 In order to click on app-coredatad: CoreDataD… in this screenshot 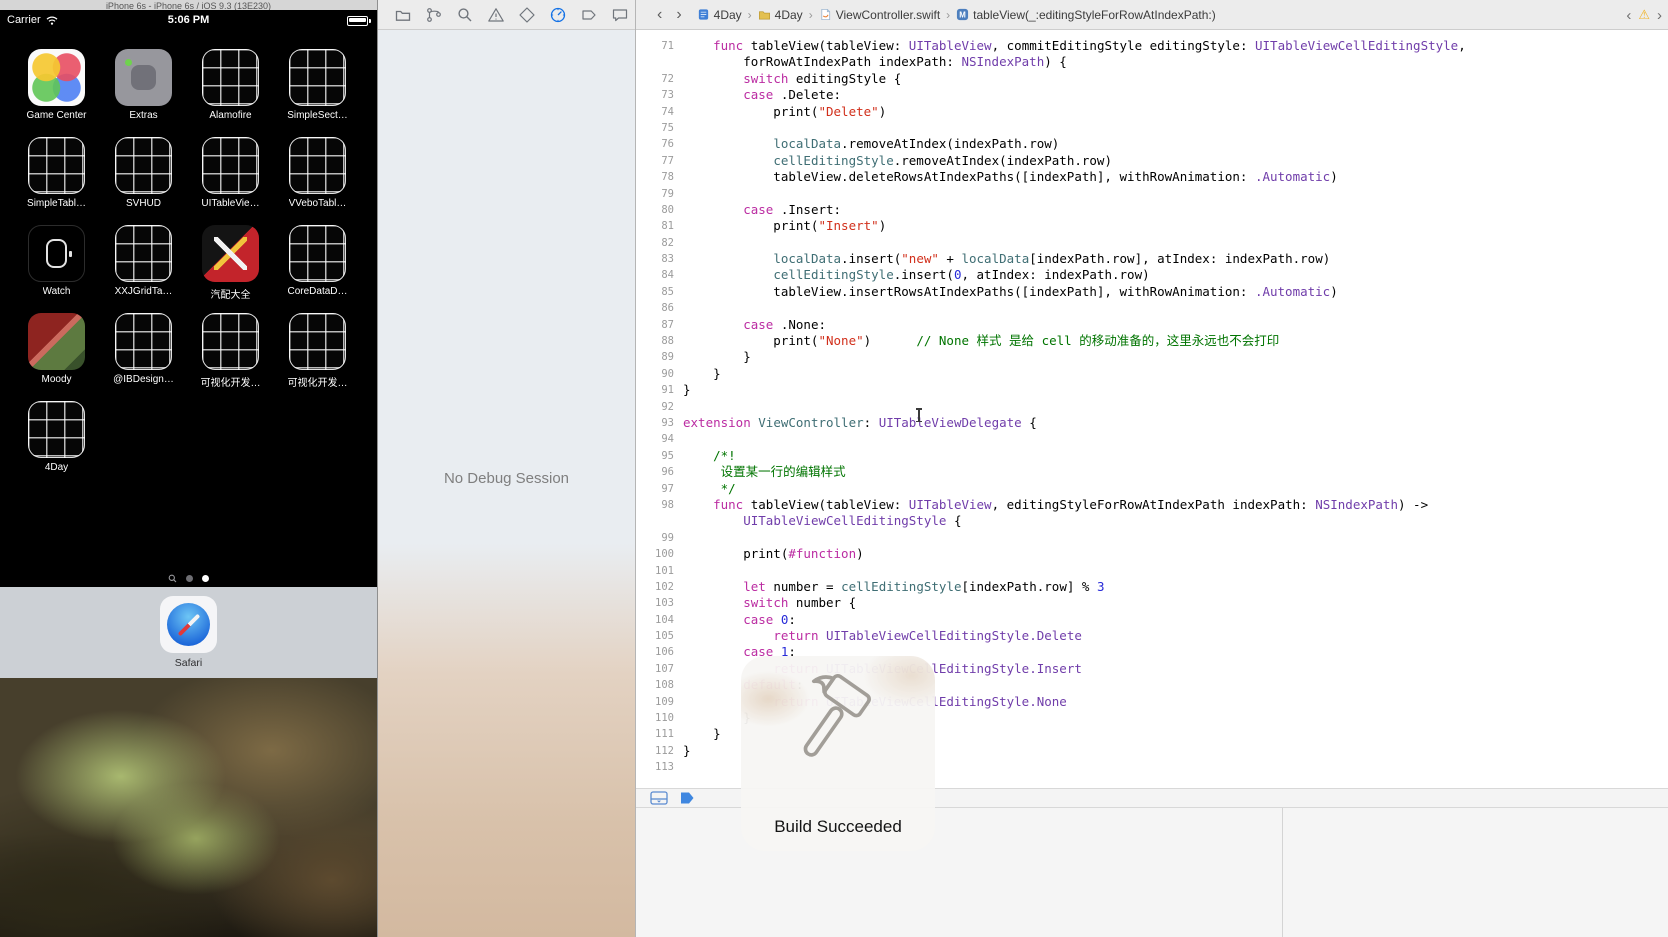, I will do `click(317, 269)`.